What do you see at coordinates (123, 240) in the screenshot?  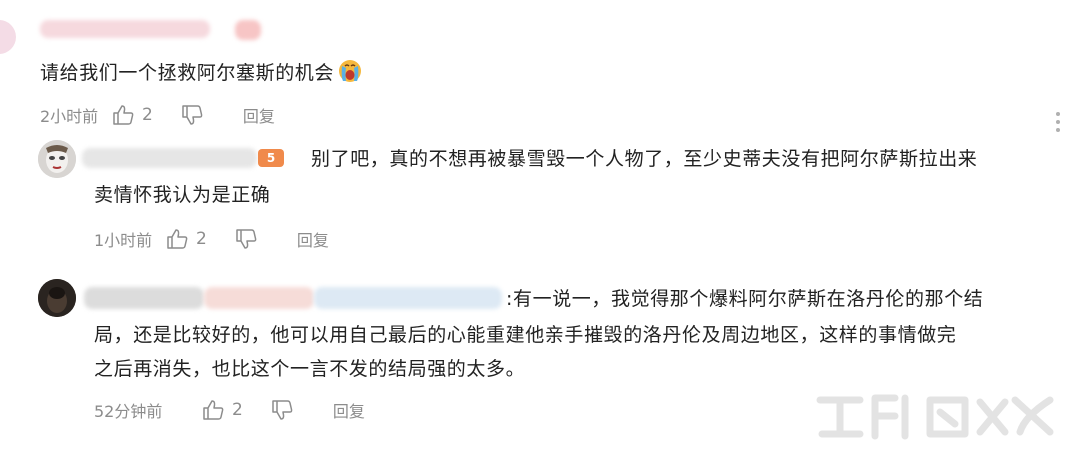 I see `timestamp: 1小时前` at bounding box center [123, 240].